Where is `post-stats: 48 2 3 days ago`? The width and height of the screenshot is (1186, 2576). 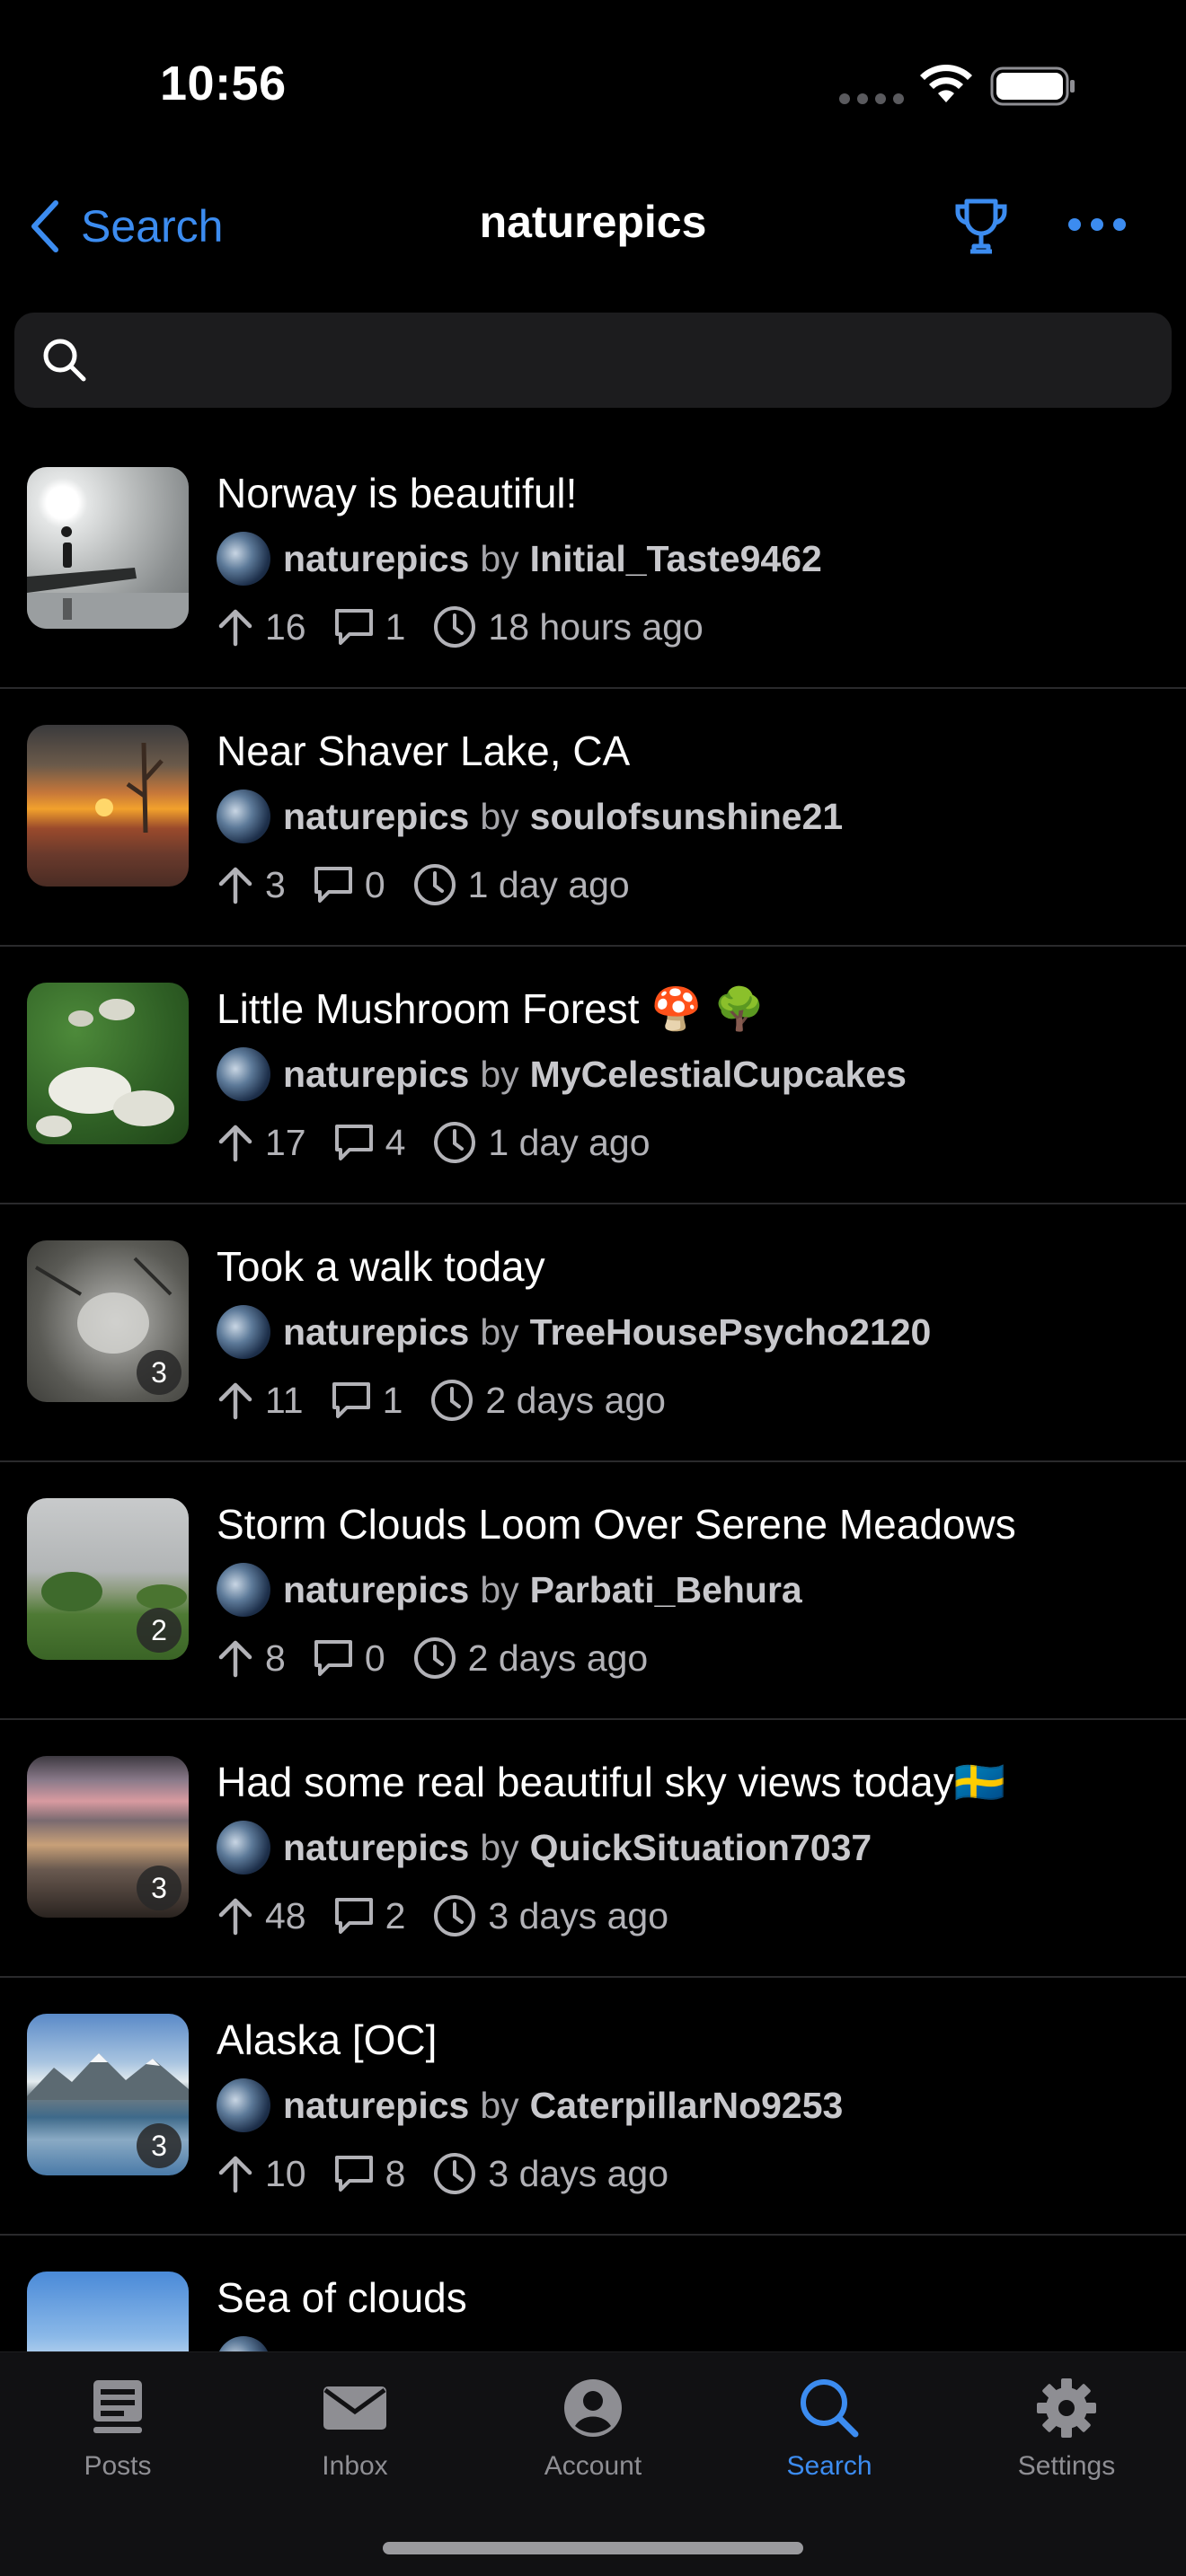 post-stats: 48 2 3 days ago is located at coordinates (442, 1916).